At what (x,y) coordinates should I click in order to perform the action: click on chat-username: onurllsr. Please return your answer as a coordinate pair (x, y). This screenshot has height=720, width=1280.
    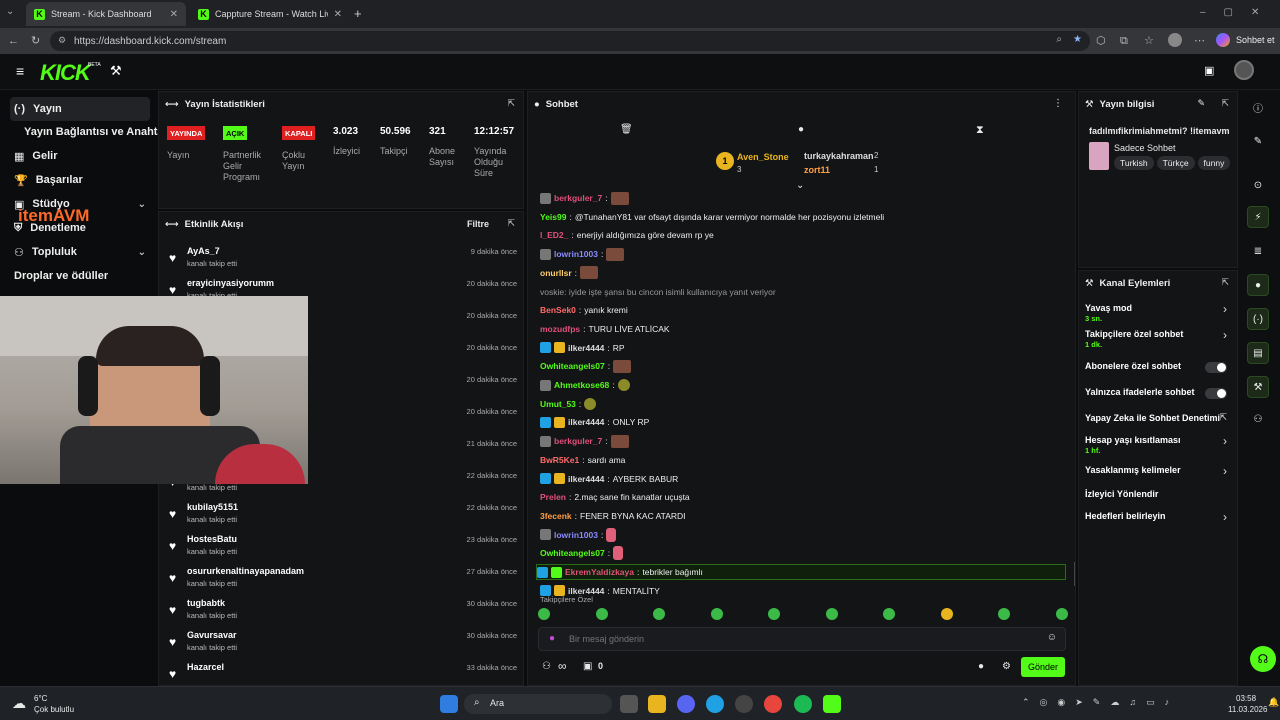
    Looking at the image, I should click on (556, 273).